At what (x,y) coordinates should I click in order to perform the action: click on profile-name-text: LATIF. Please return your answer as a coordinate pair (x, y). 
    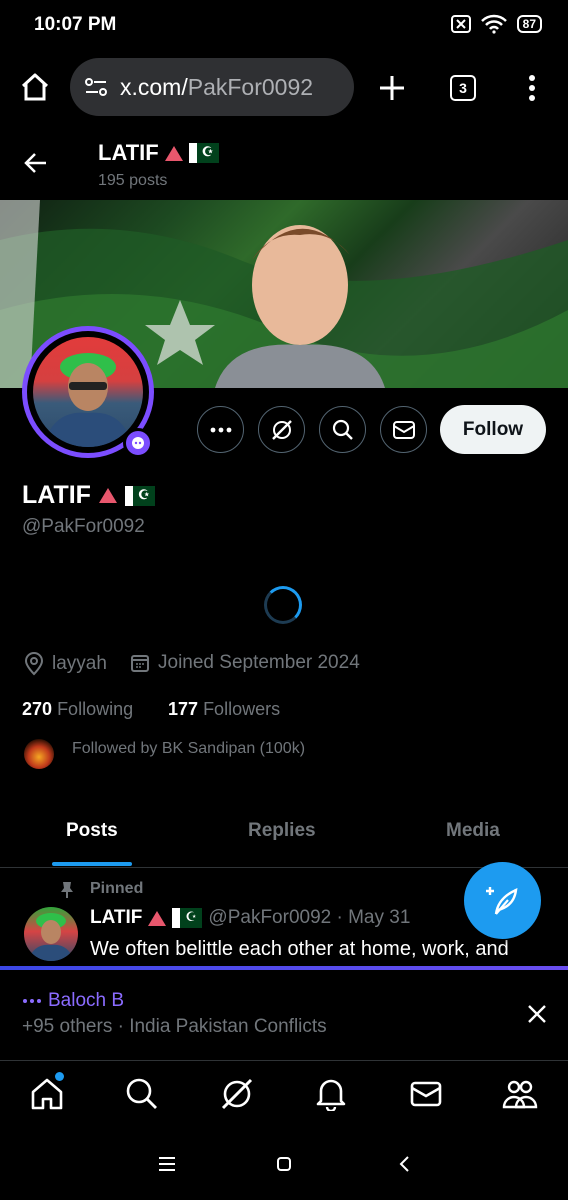
    Looking at the image, I should click on (56, 495).